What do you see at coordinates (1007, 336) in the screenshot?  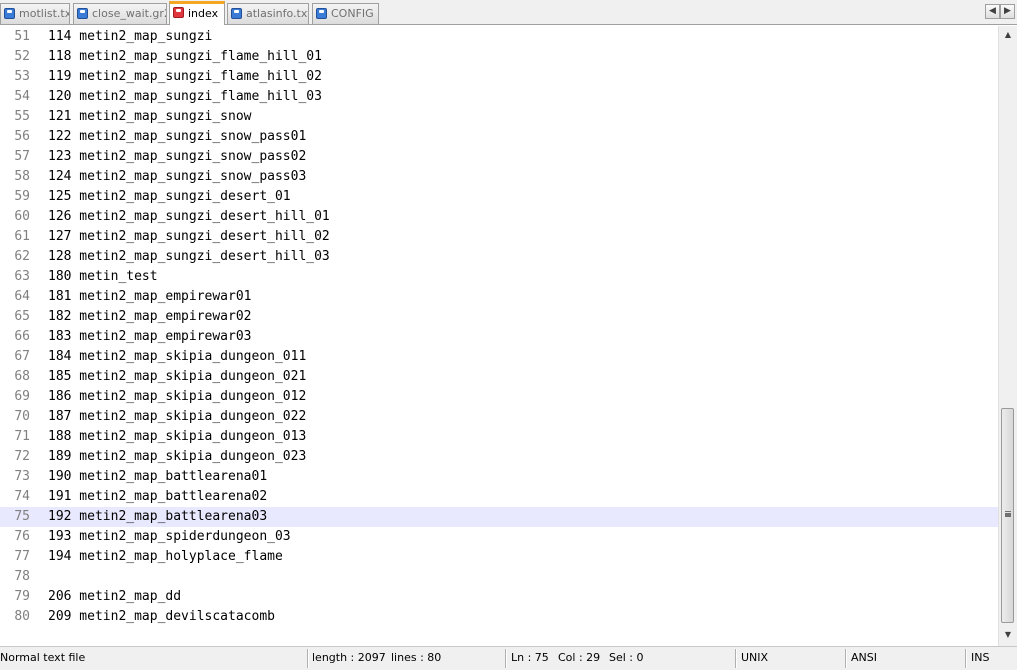 I see `vertical-scrollbar: ▲ ▼` at bounding box center [1007, 336].